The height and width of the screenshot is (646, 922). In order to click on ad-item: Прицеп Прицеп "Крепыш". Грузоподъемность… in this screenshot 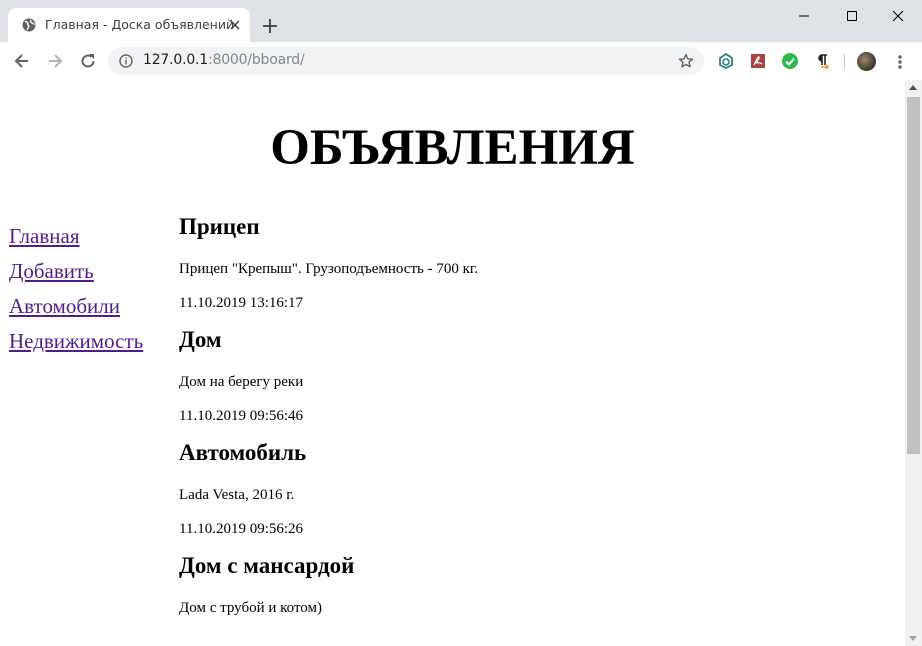, I will do `click(529, 263)`.